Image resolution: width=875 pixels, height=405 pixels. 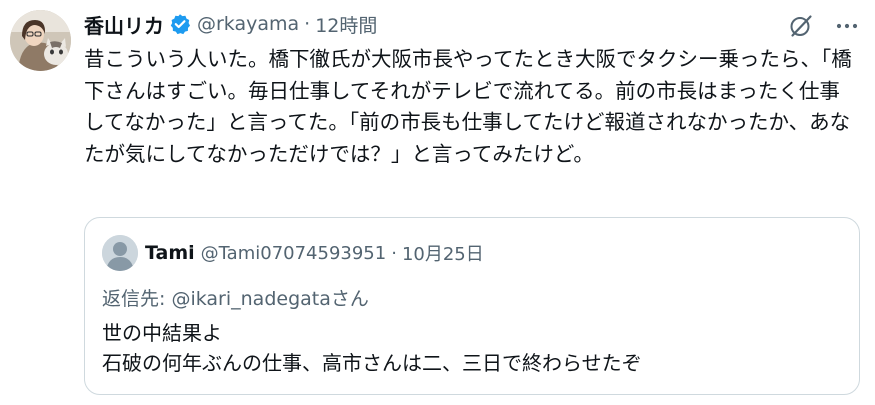 I want to click on quoted-tweet-timestamp: 10月25日, so click(x=443, y=253).